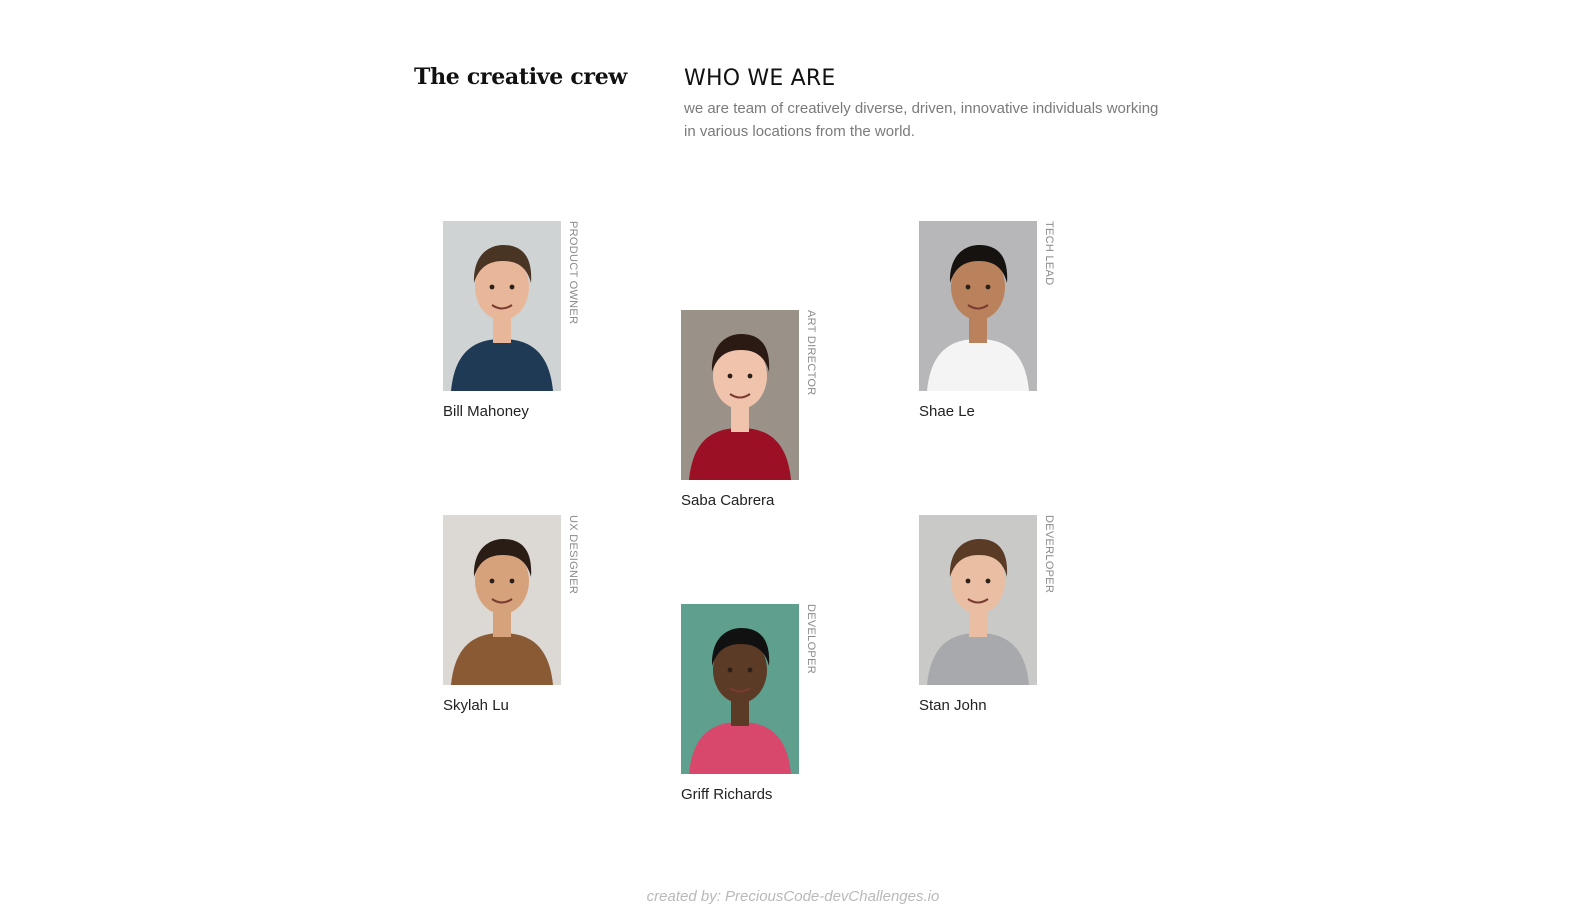  What do you see at coordinates (811, 353) in the screenshot?
I see `member-role: ART DIRECTOR` at bounding box center [811, 353].